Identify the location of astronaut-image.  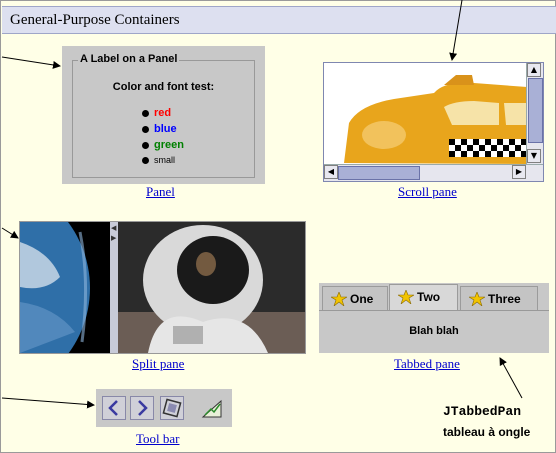
(211, 287).